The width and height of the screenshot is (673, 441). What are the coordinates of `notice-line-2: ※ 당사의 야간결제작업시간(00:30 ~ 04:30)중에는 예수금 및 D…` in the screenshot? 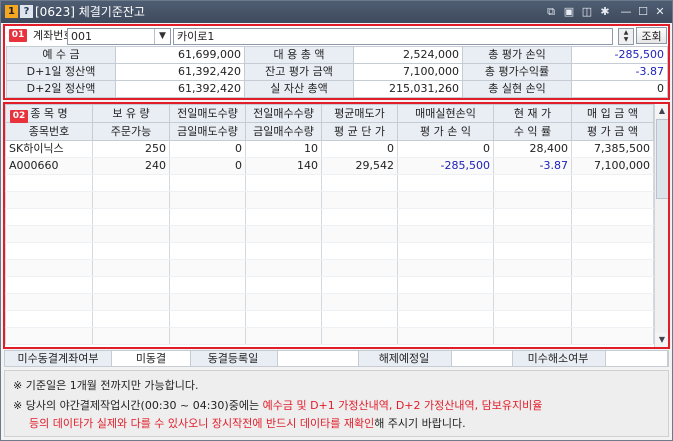 It's located at (277, 406).